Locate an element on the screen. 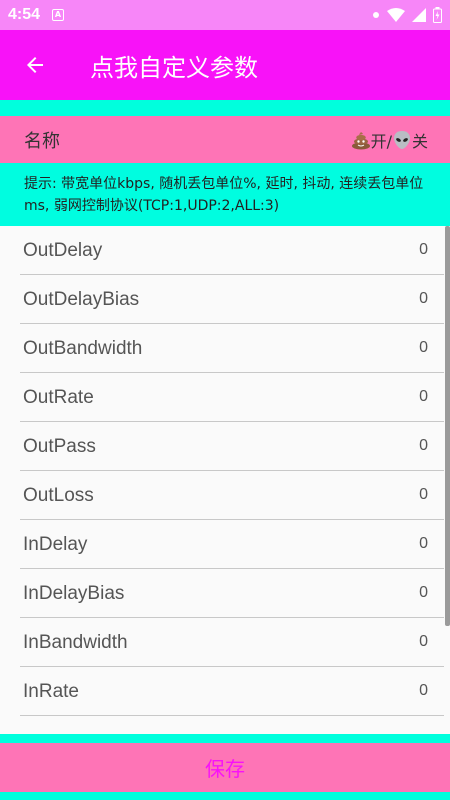 This screenshot has height=800, width=450. column-header: 名称 开/ 关 is located at coordinates (225, 139).